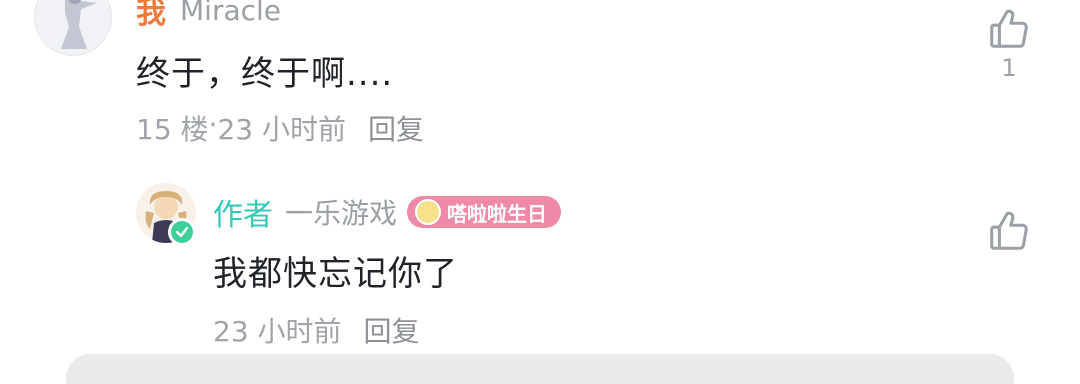 Image resolution: width=1080 pixels, height=384 pixels. I want to click on comment1-like-button, so click(1009, 31).